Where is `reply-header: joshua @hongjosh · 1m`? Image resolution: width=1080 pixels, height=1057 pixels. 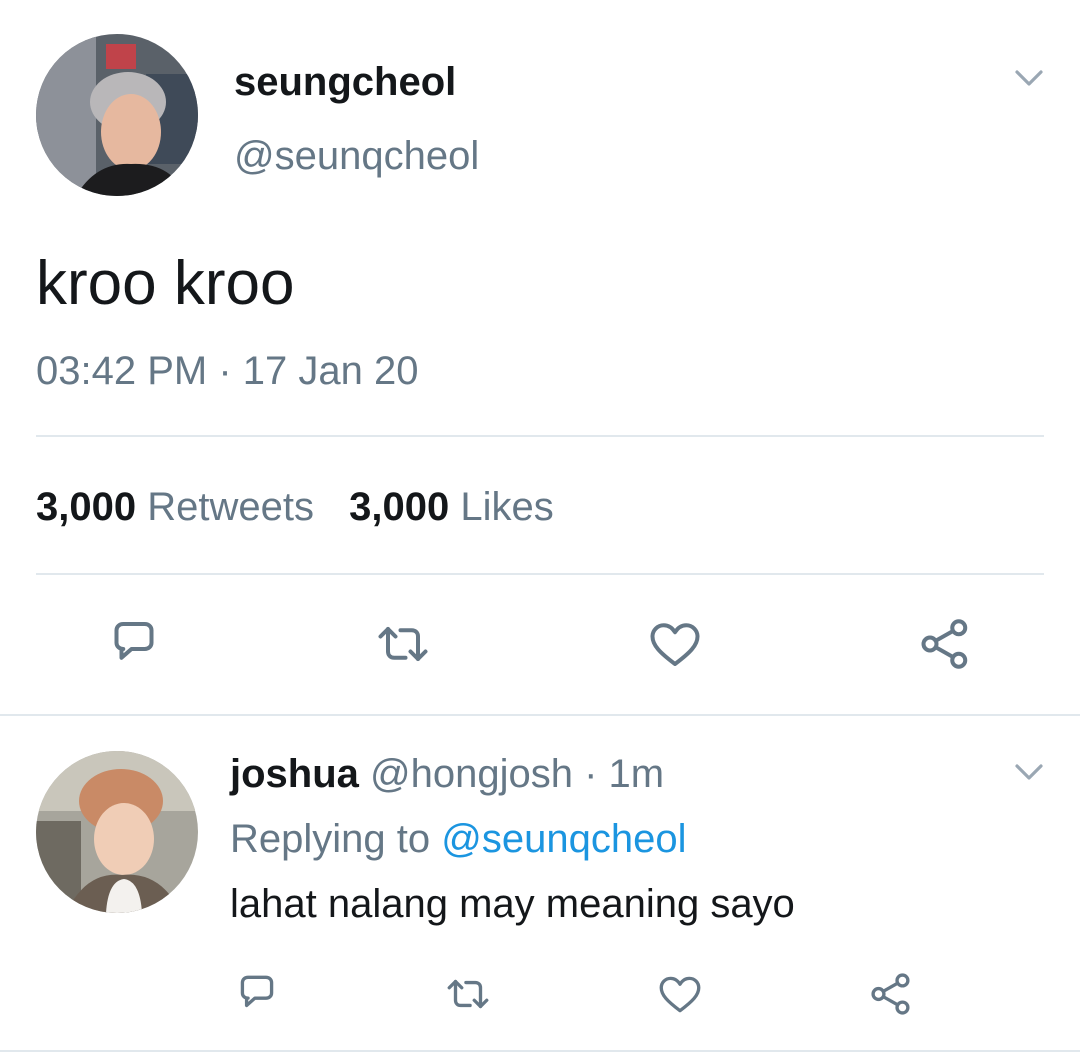
reply-header: joshua @hongjosh · 1m is located at coordinates (447, 774).